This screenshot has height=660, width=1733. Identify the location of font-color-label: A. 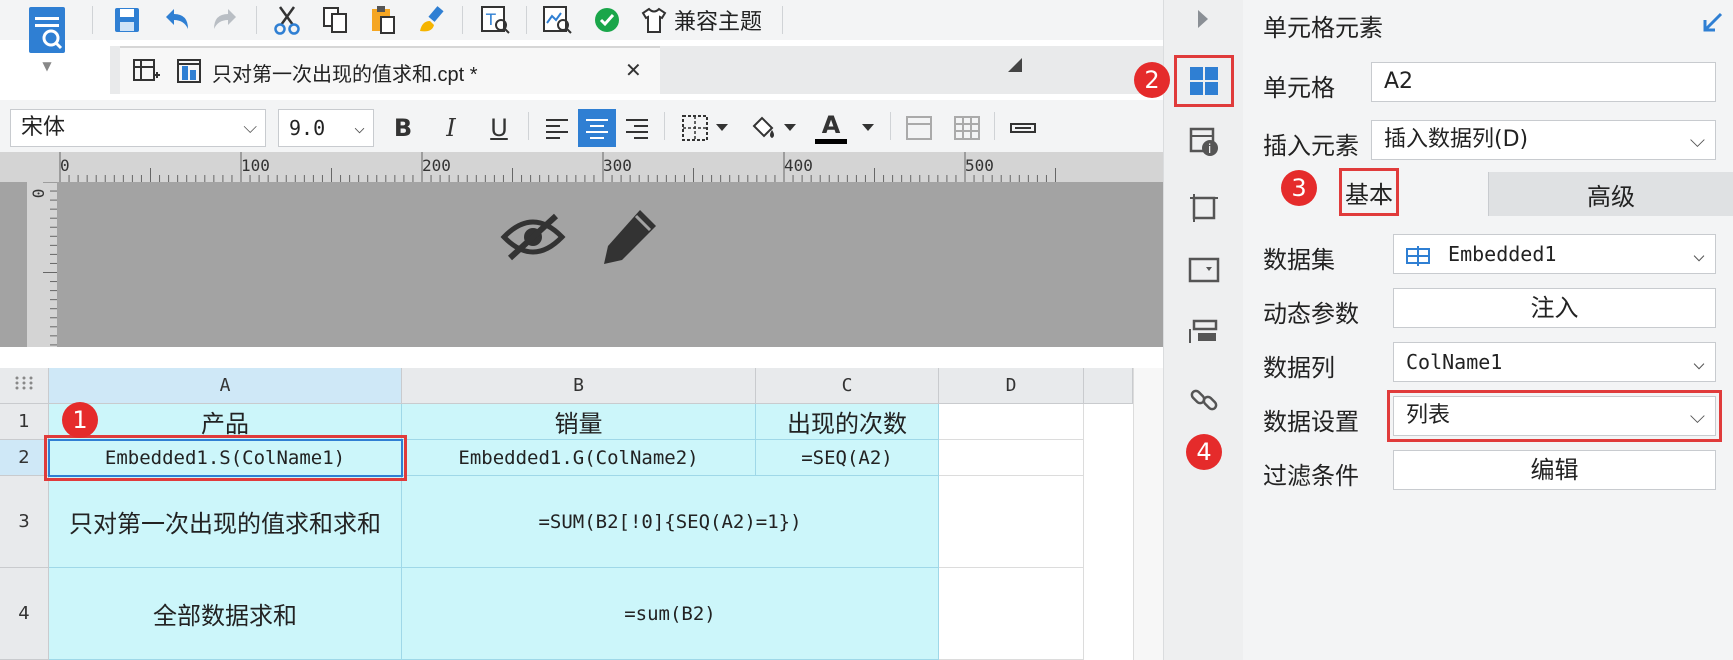
(831, 124).